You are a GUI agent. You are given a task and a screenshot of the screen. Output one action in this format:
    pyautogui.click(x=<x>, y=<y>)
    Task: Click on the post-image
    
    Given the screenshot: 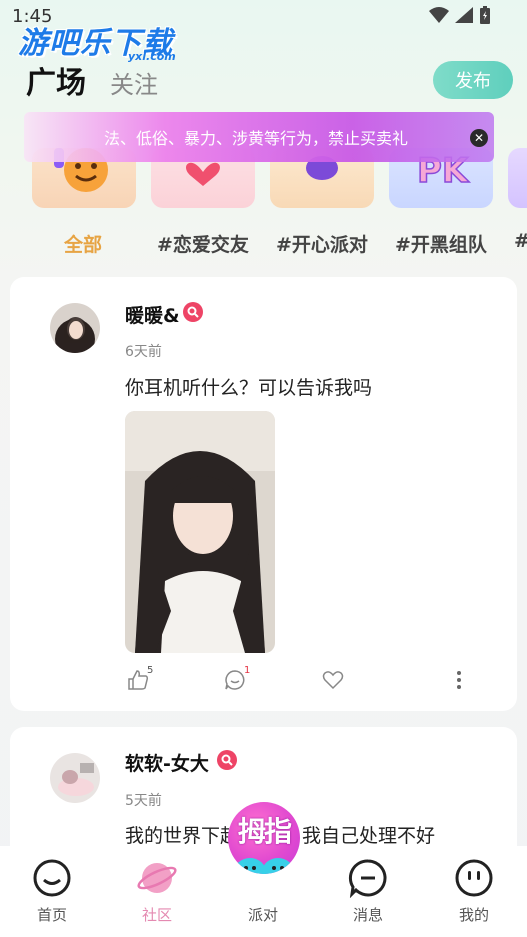 What is the action you would take?
    pyautogui.click(x=200, y=532)
    